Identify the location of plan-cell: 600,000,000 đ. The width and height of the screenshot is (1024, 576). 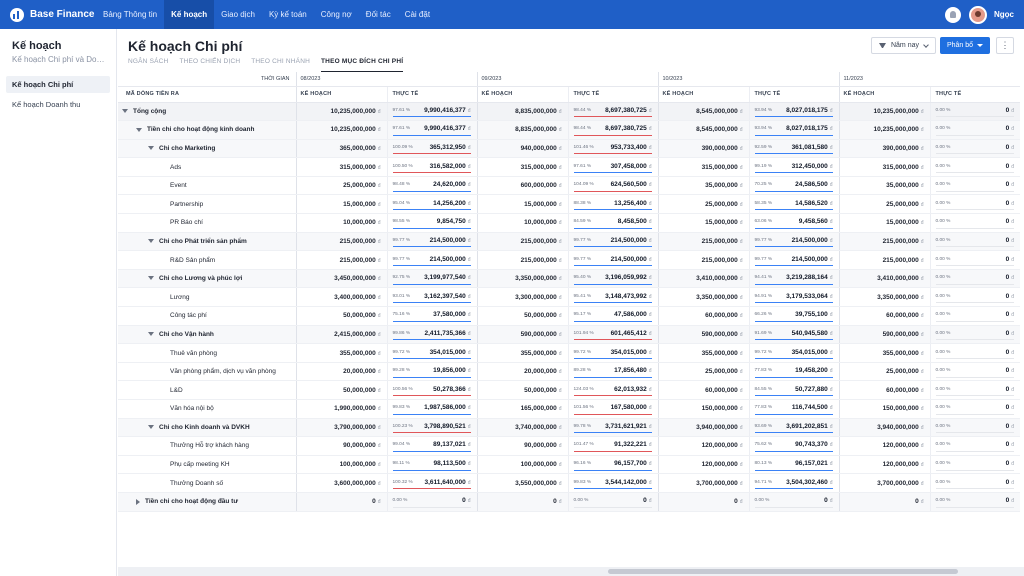
(522, 186).